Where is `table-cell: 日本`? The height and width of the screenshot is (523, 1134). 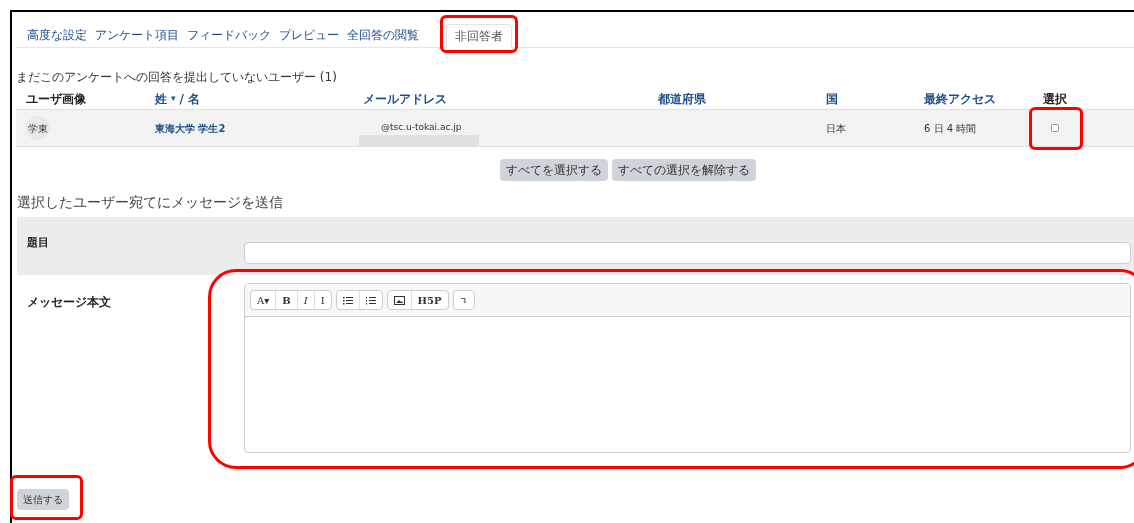 table-cell: 日本 is located at coordinates (836, 128).